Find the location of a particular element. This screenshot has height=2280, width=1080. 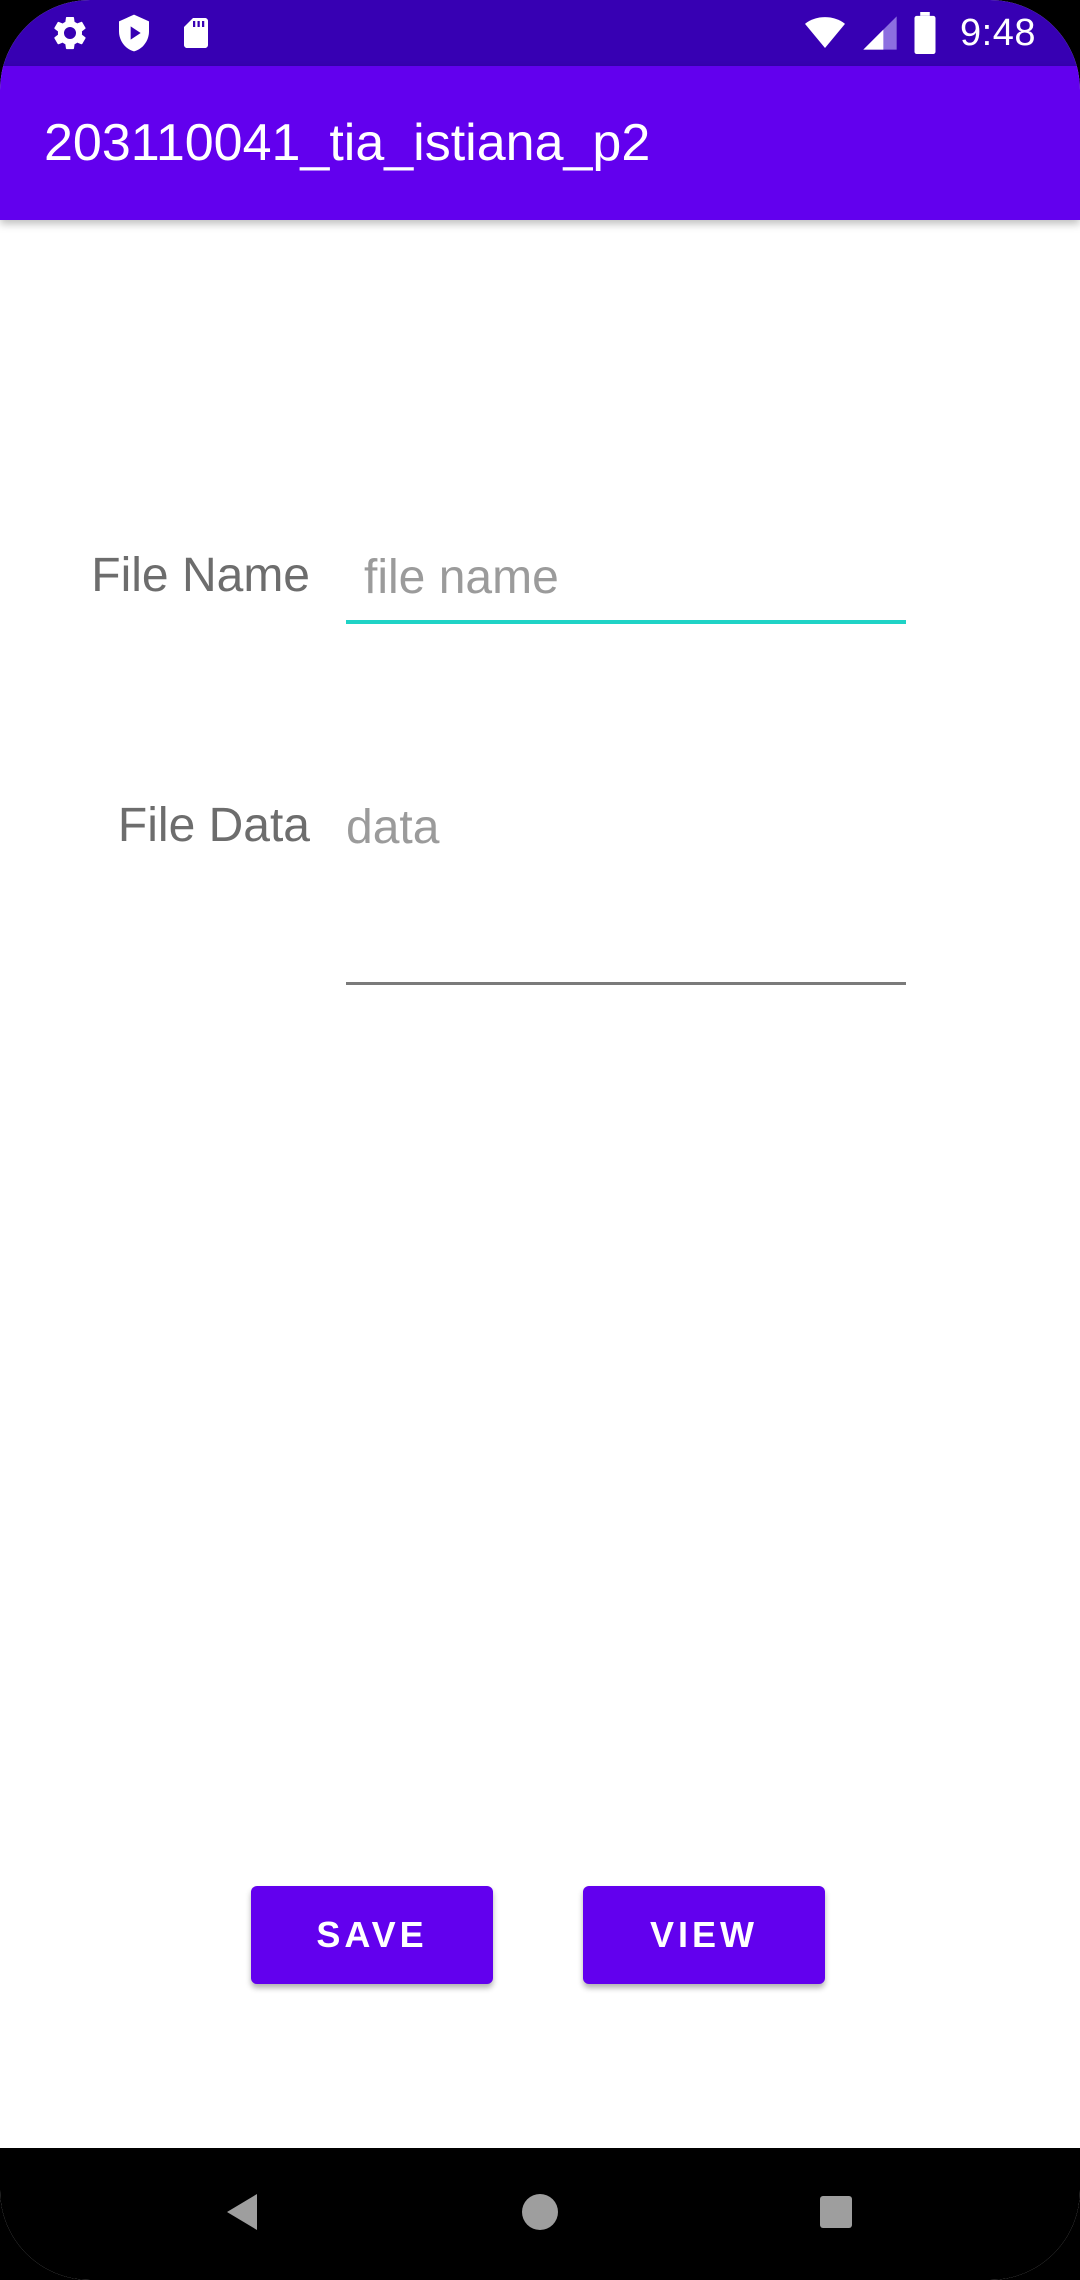

home-button is located at coordinates (540, 2214).